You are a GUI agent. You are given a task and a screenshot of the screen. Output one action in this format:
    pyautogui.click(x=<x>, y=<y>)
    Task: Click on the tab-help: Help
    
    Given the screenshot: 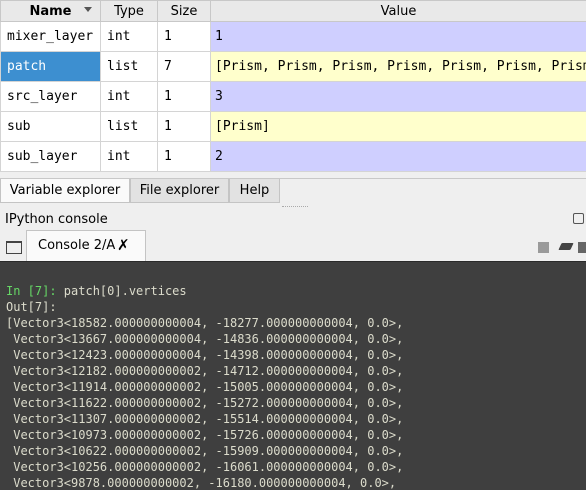 What is the action you would take?
    pyautogui.click(x=254, y=191)
    